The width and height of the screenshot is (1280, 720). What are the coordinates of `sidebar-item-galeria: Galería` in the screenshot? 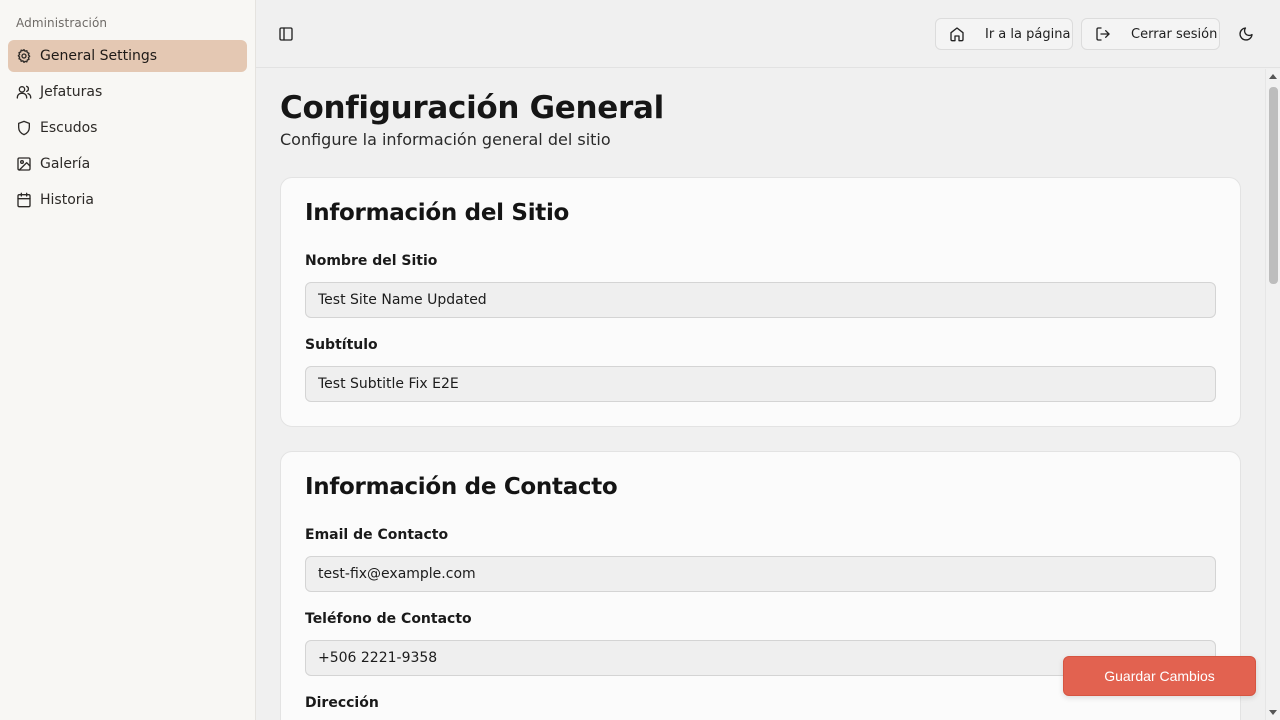 It's located at (127, 164).